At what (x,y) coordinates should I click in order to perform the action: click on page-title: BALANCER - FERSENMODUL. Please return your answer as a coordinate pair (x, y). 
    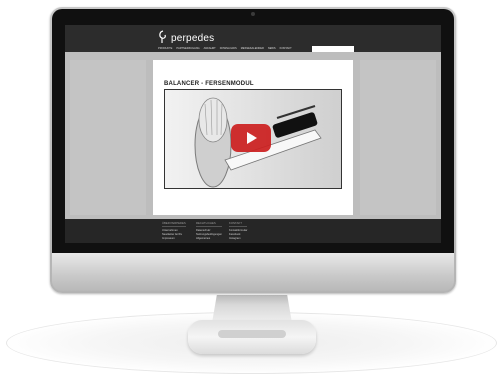
    Looking at the image, I should click on (209, 84).